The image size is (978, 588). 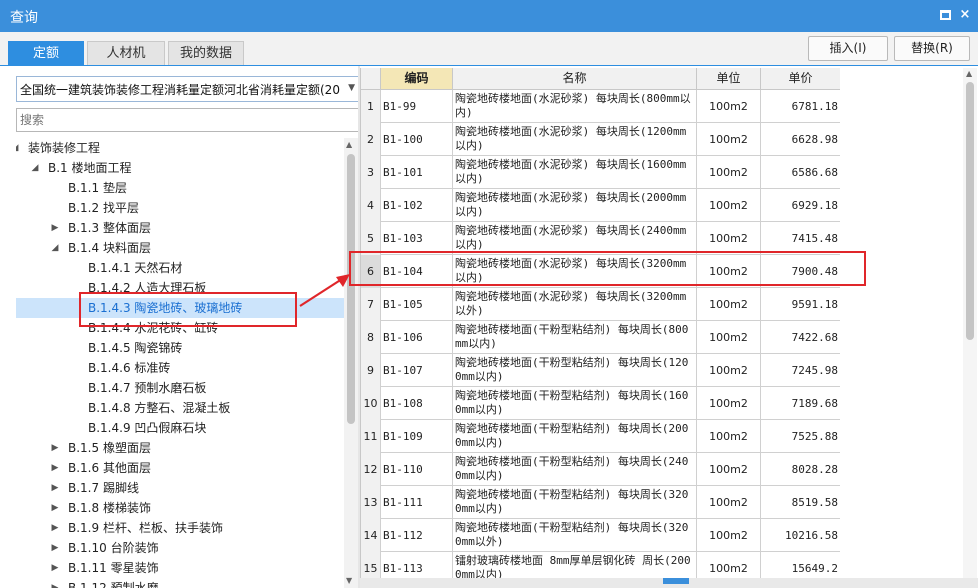 I want to click on header-name: 名称, so click(x=575, y=79).